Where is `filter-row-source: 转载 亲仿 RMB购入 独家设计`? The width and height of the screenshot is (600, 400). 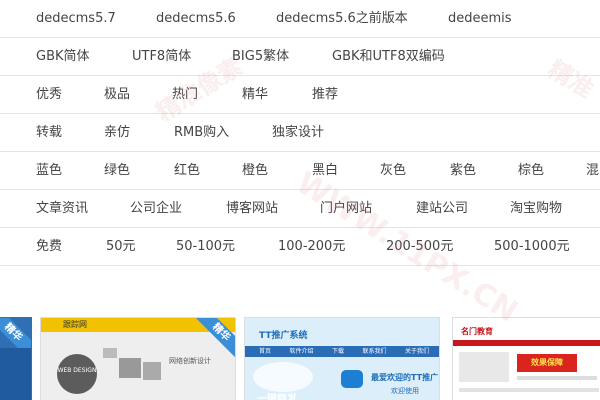 filter-row-source: 转载 亲仿 RMB购入 独家设计 is located at coordinates (300, 133).